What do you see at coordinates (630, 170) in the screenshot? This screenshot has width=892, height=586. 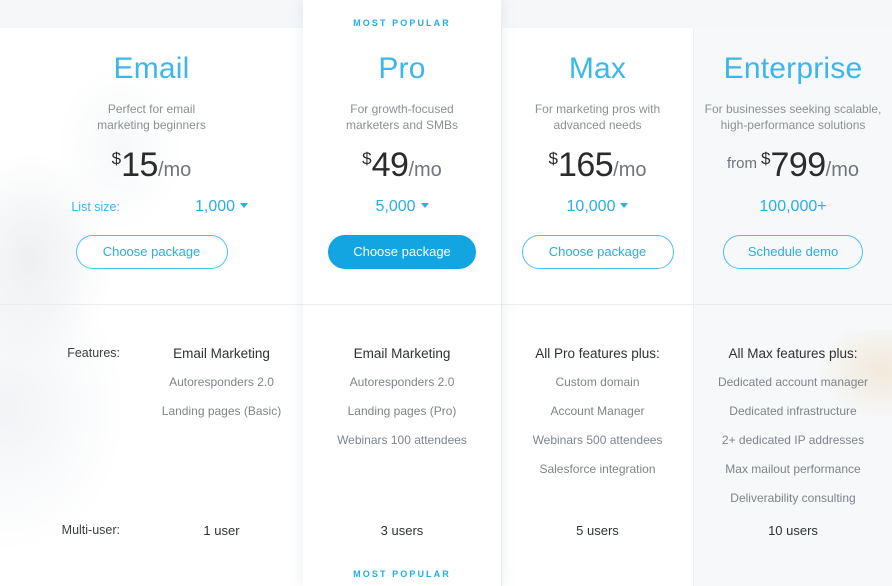 I see `plan-price-max-period: /mo` at bounding box center [630, 170].